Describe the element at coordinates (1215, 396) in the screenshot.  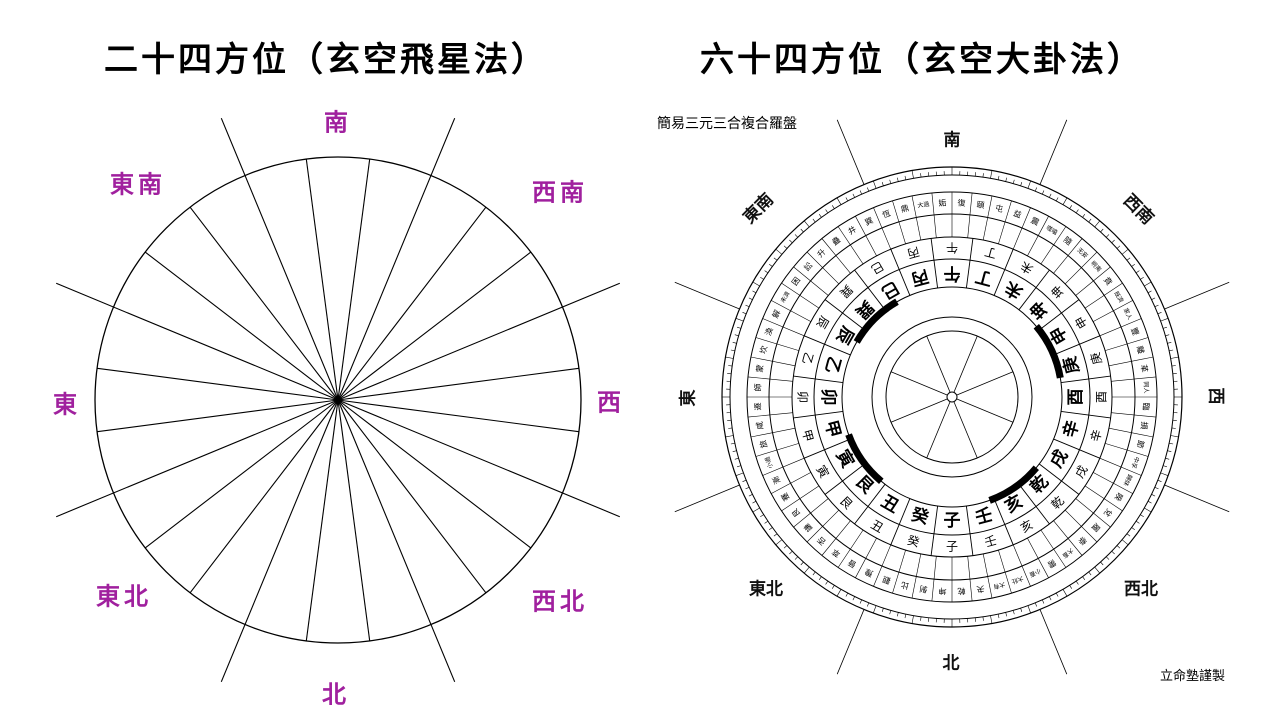
I see `compass-label-west: 西` at that location.